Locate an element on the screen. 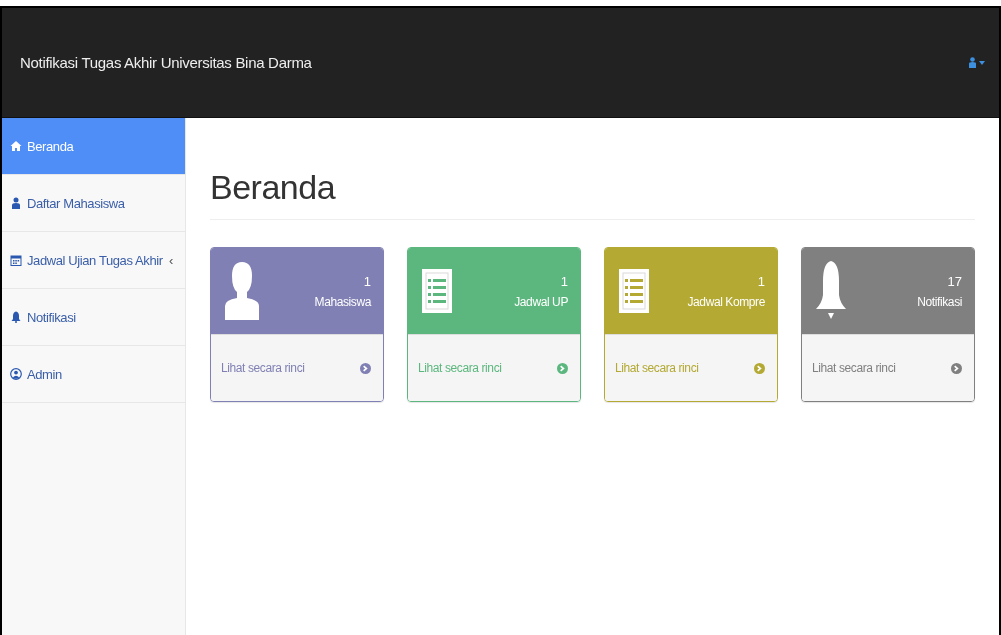 The width and height of the screenshot is (1001, 635). sidebar-label: Daftar Mahasiswa is located at coordinates (76, 203).